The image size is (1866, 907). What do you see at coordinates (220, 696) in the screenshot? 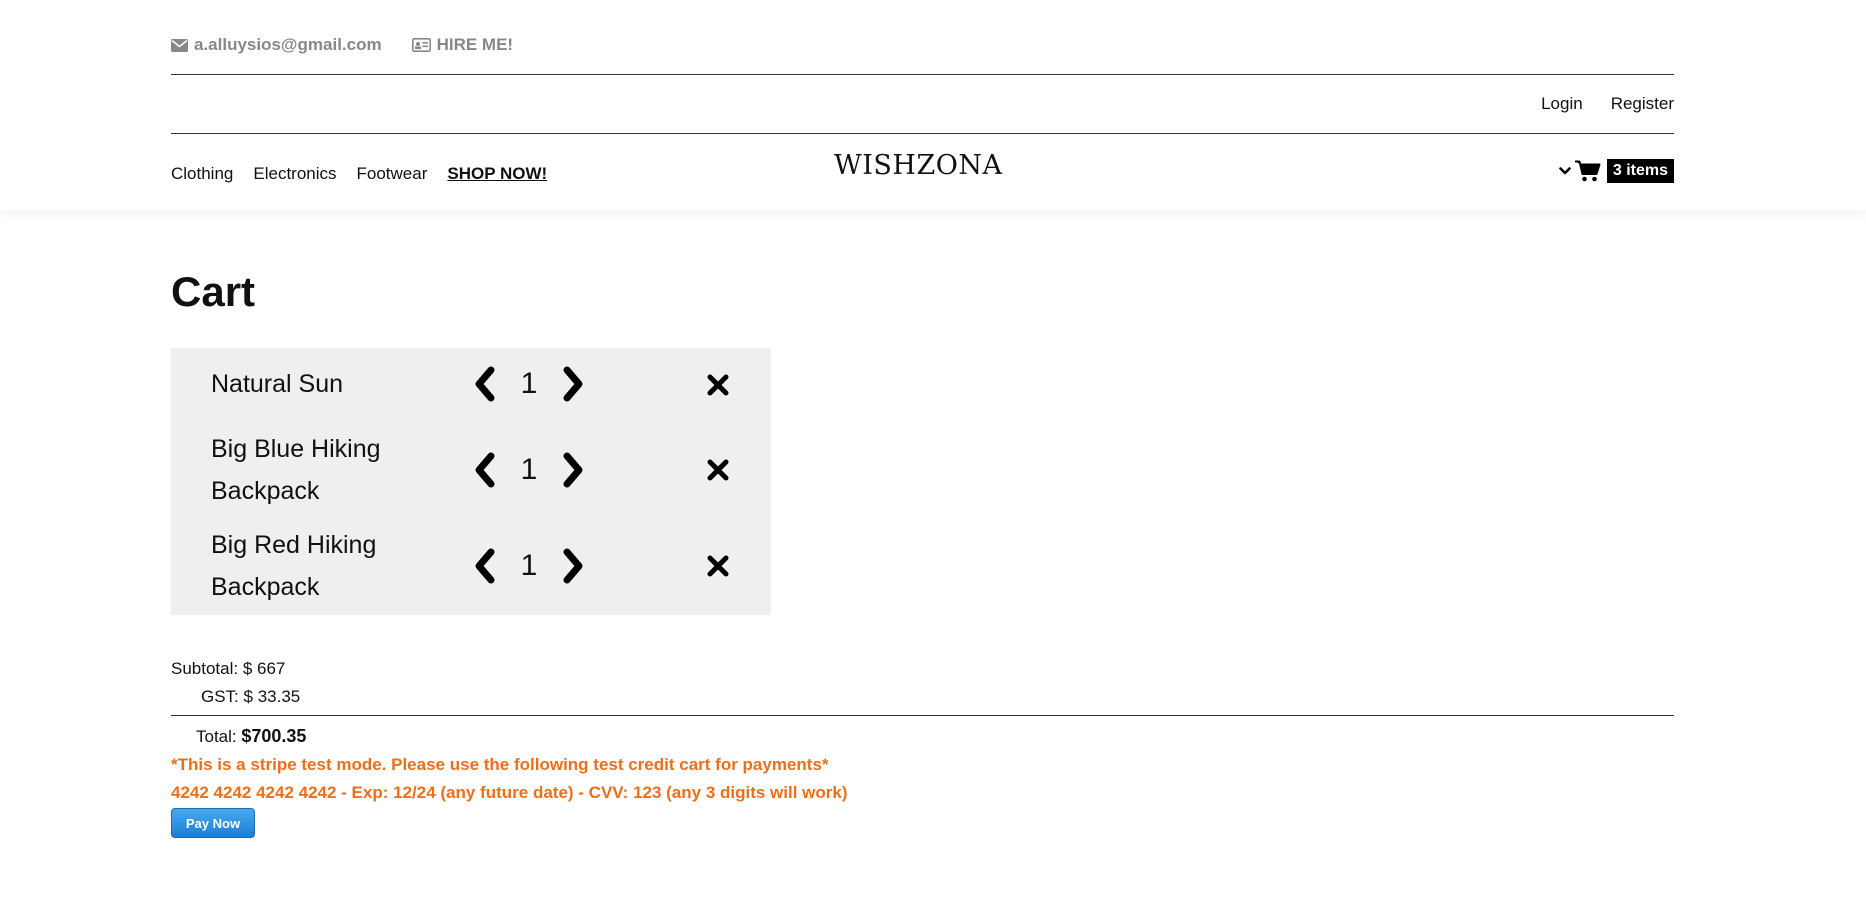
I see `gst-label: GST:` at bounding box center [220, 696].